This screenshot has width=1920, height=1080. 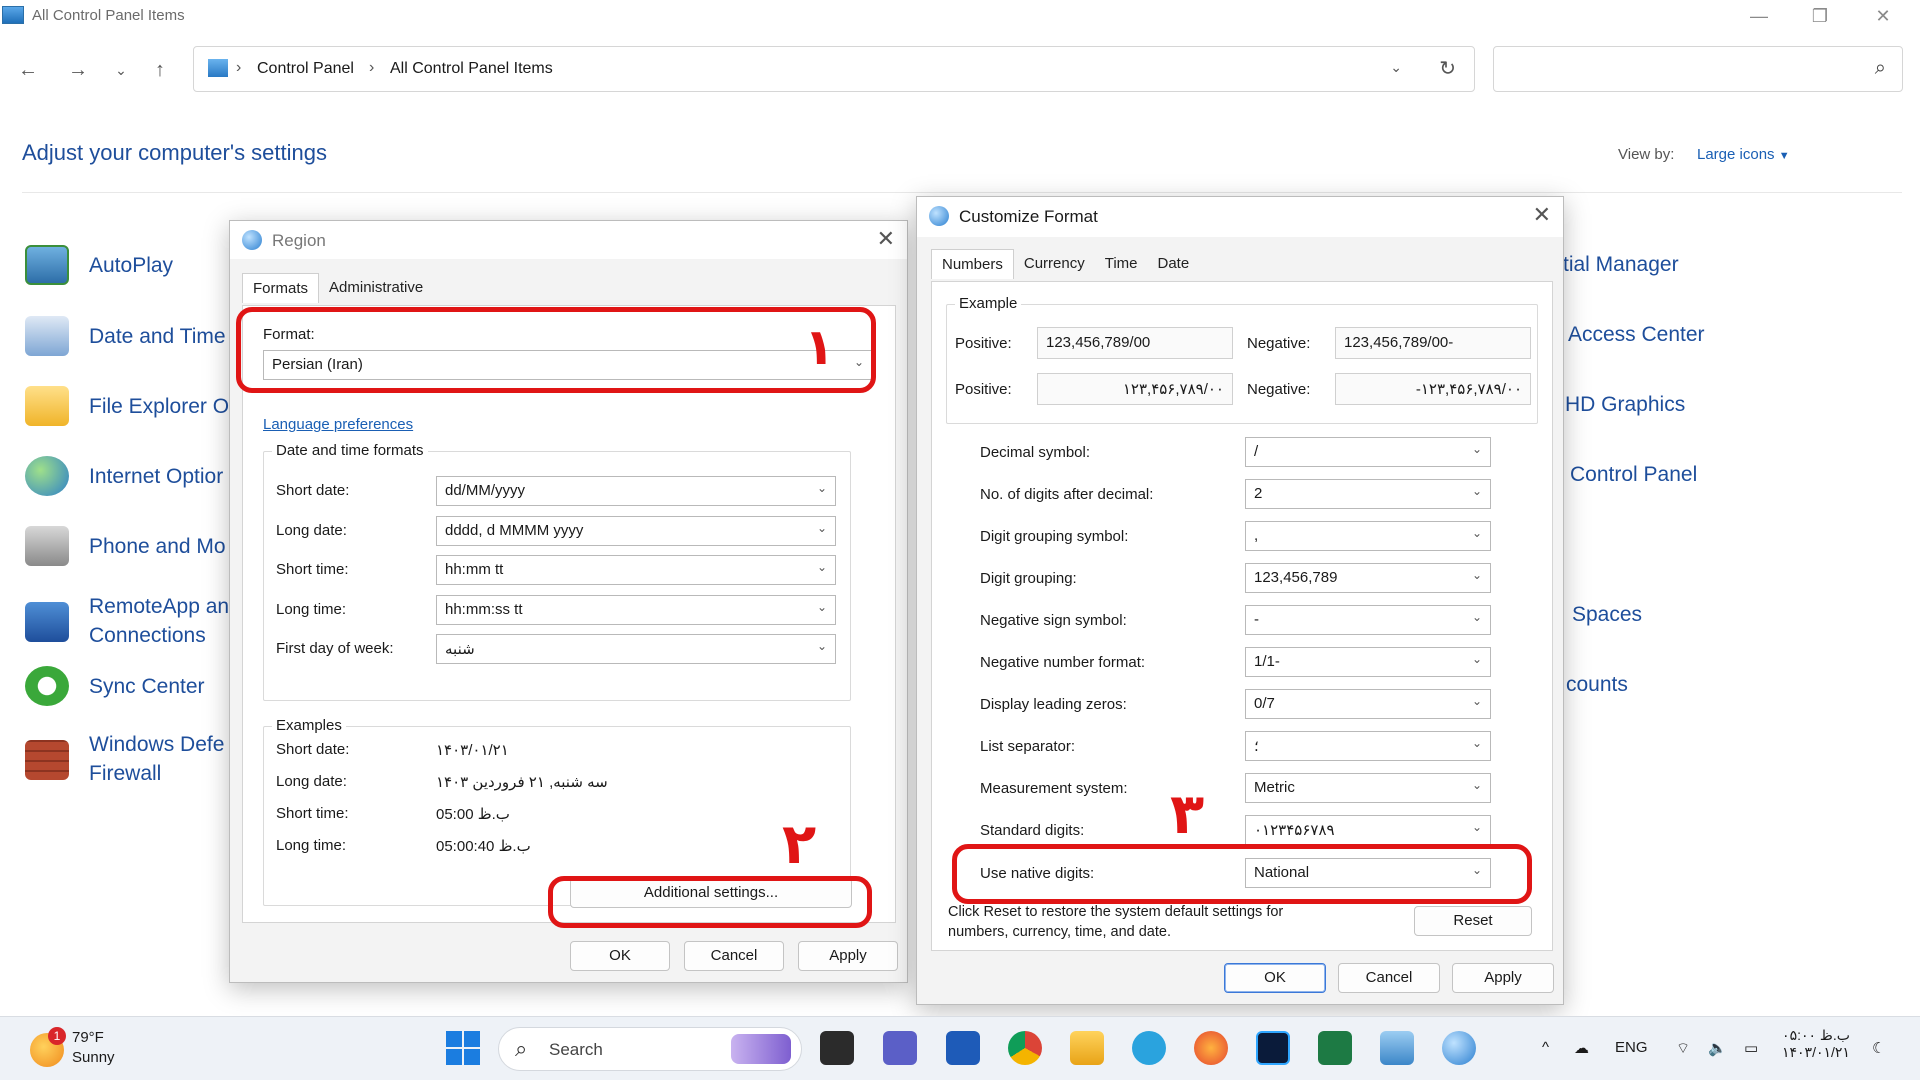 What do you see at coordinates (650, 1049) in the screenshot?
I see `taskbar-search: ⌕ Search` at bounding box center [650, 1049].